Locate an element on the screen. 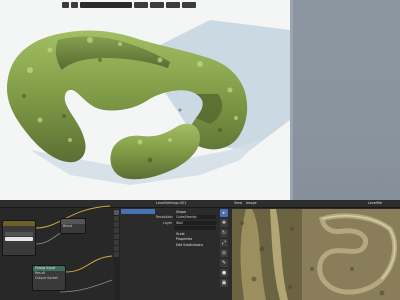 This screenshot has width=400, height=300. node-blend: Blend is located at coordinates (73, 226).